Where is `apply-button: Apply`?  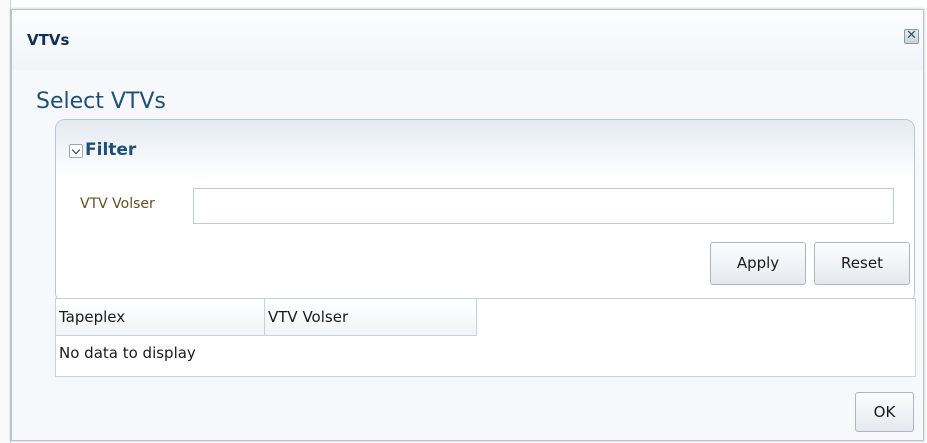 apply-button: Apply is located at coordinates (758, 263).